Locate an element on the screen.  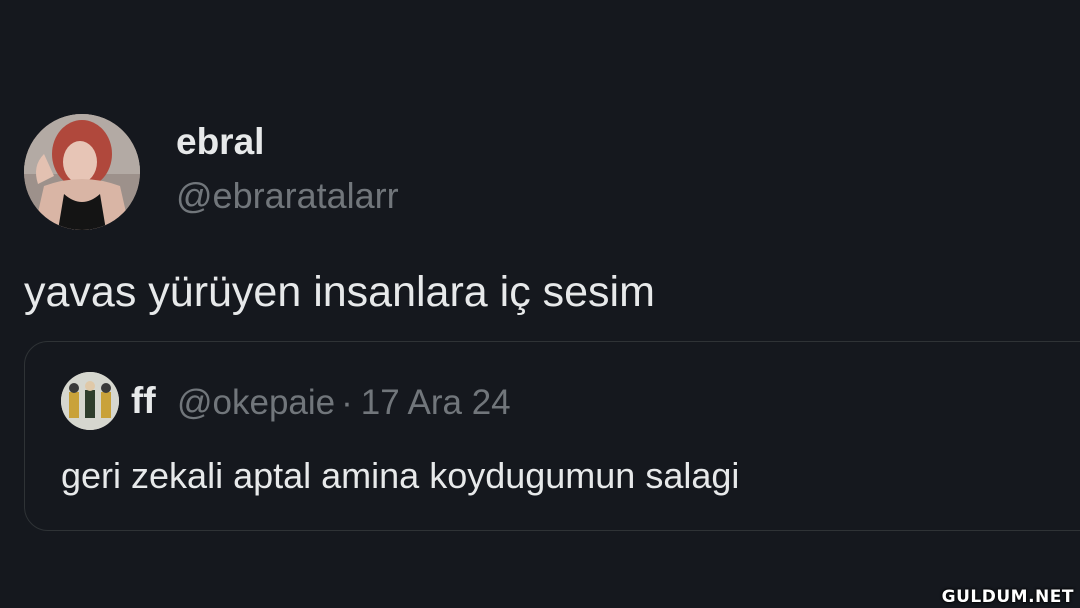
quoted-avatar-image is located at coordinates (90, 401).